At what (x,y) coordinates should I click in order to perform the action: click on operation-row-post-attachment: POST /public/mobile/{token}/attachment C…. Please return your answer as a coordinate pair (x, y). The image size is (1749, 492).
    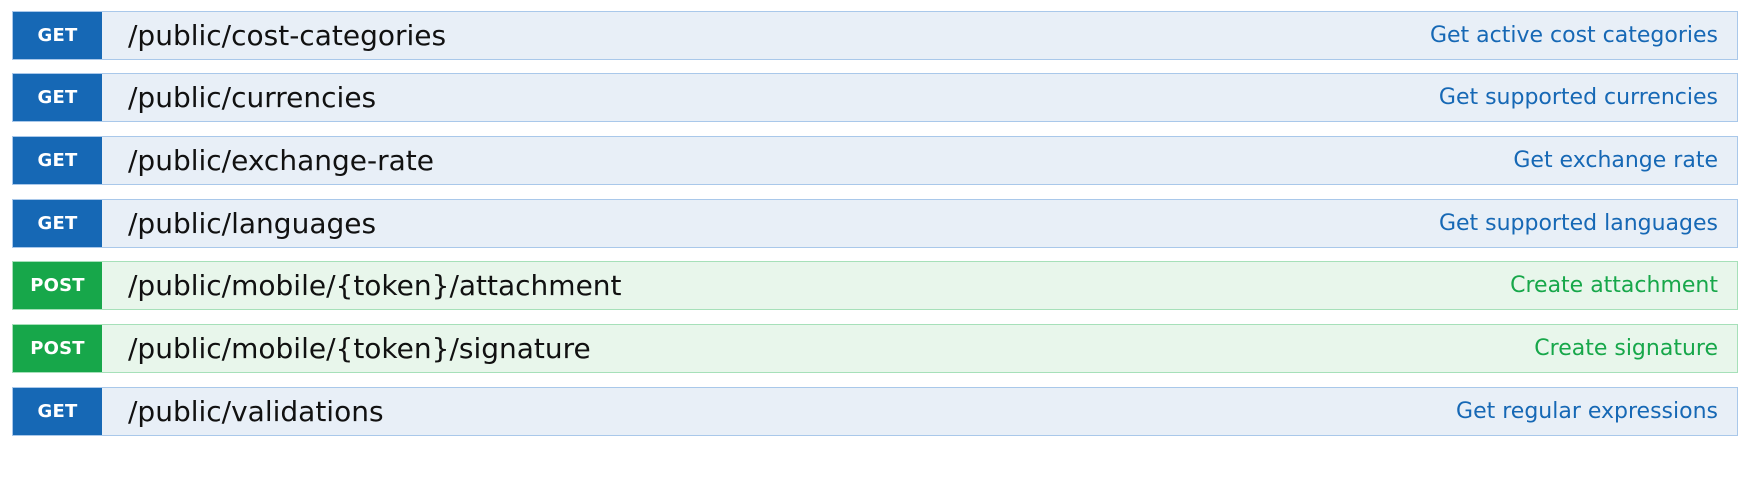
    Looking at the image, I should click on (875, 285).